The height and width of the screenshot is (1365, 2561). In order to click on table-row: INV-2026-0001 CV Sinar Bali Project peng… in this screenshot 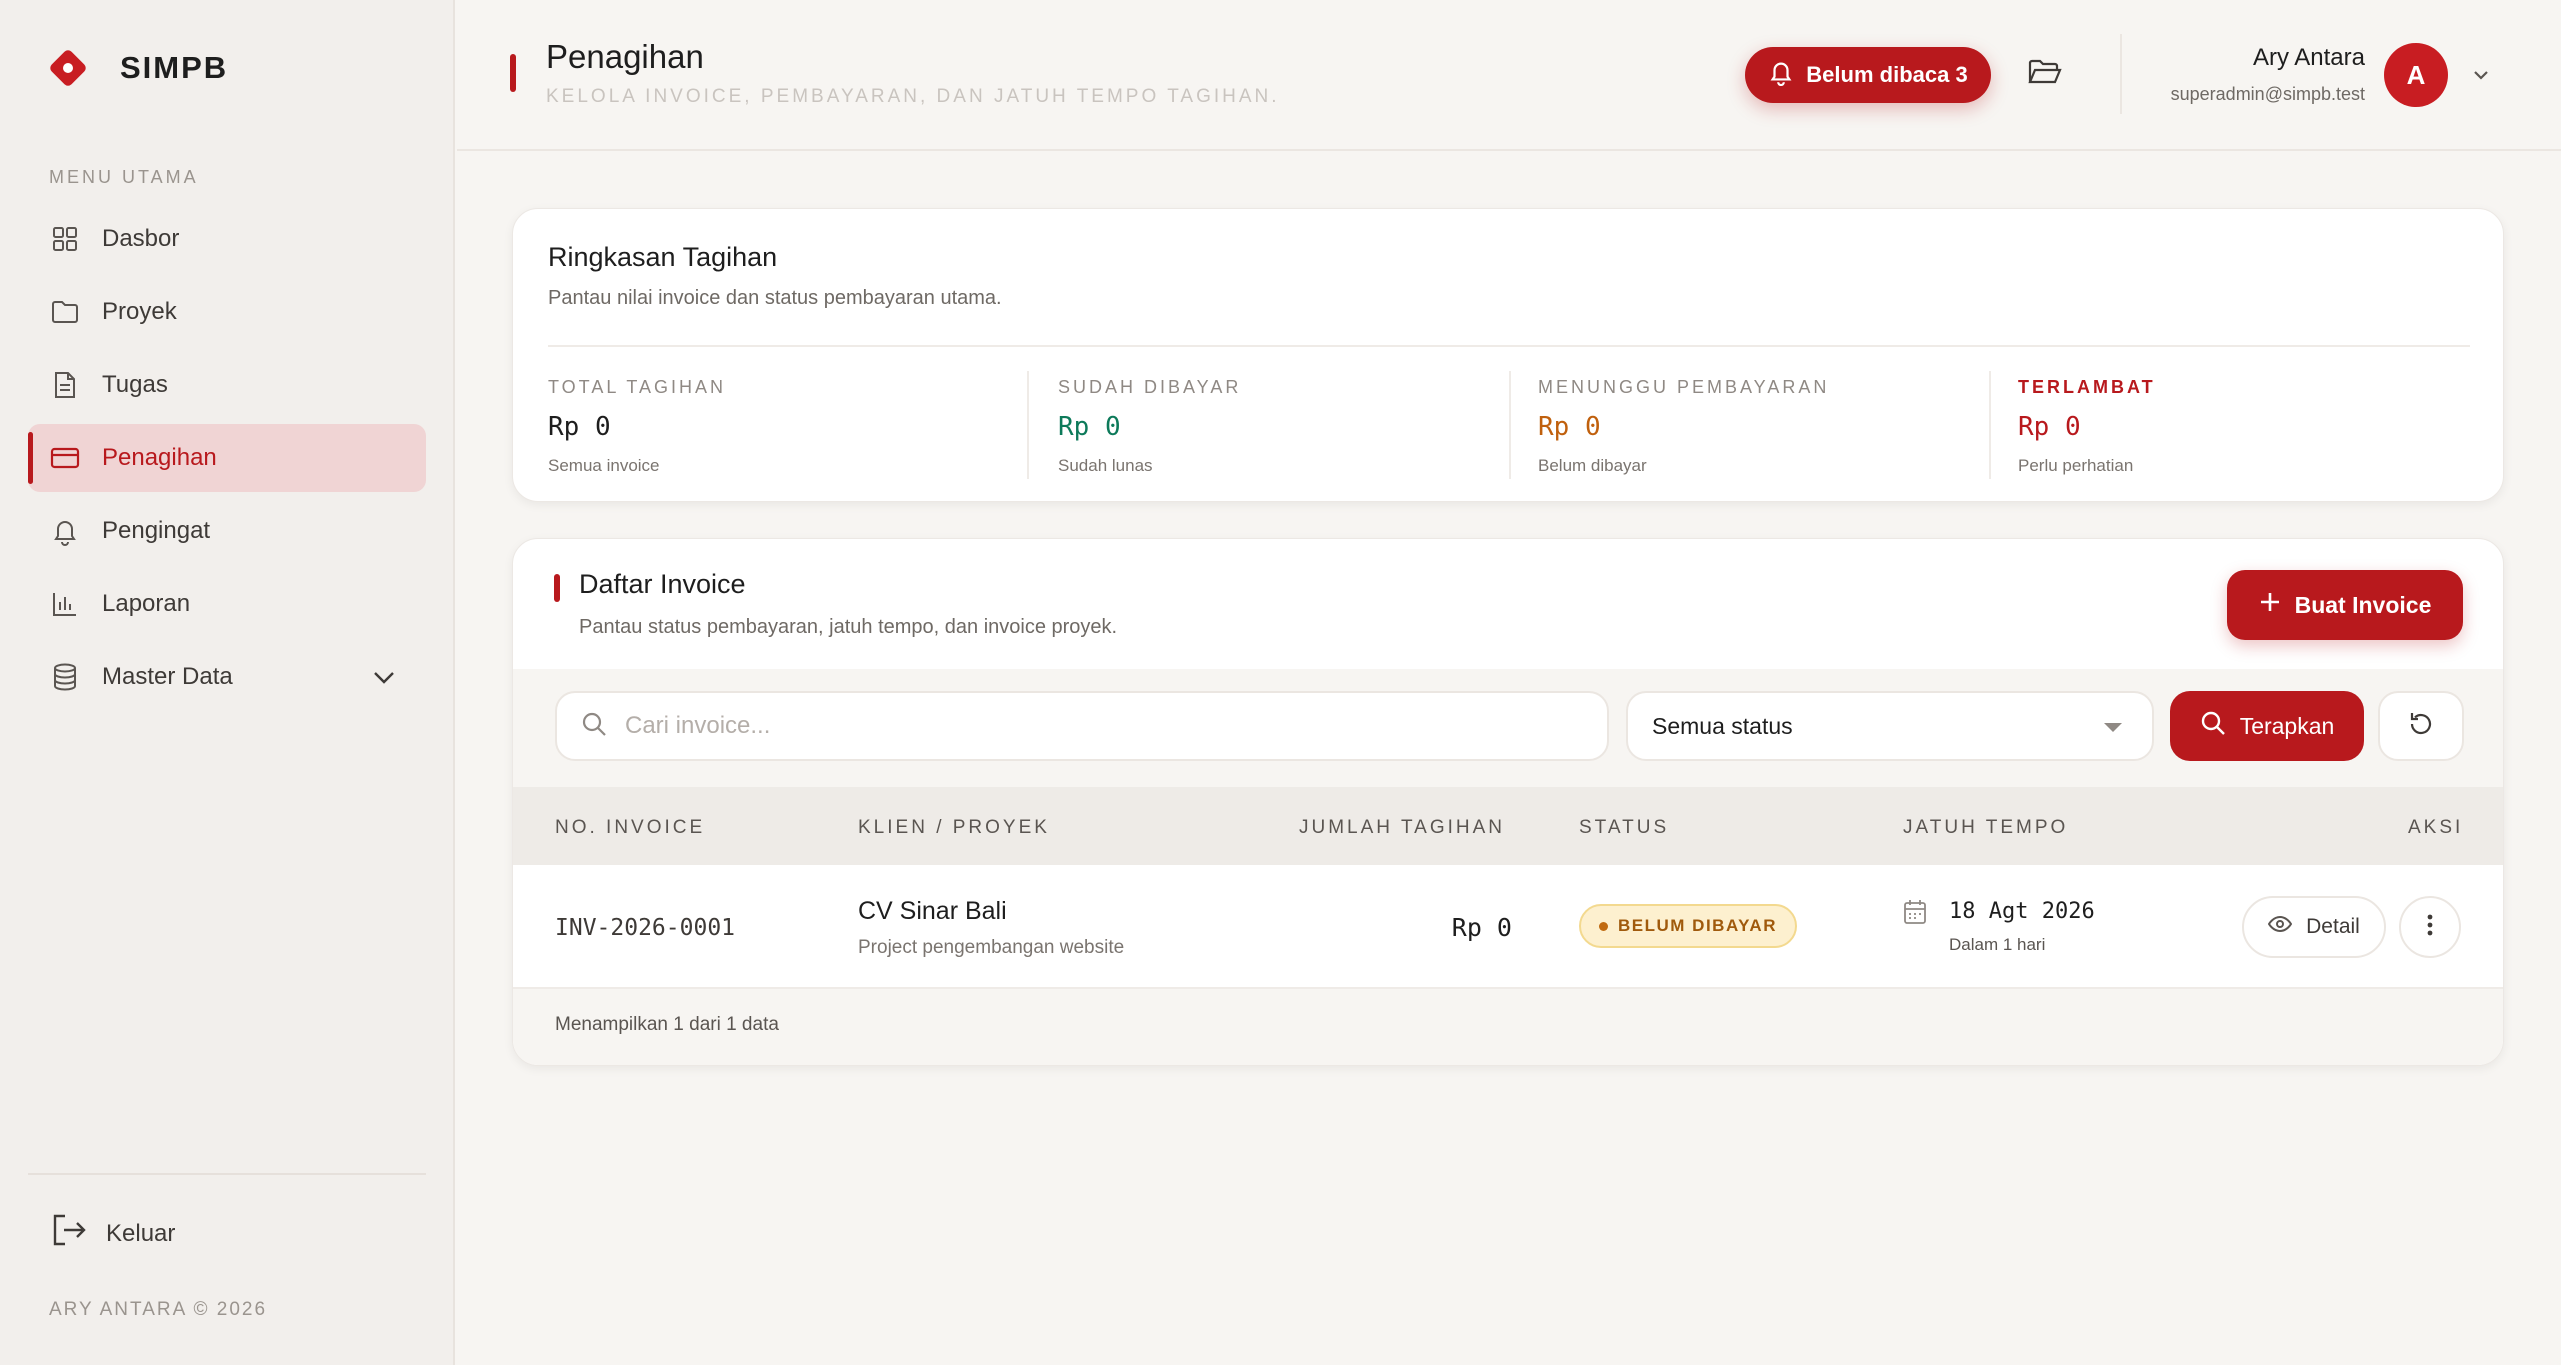, I will do `click(1508, 927)`.